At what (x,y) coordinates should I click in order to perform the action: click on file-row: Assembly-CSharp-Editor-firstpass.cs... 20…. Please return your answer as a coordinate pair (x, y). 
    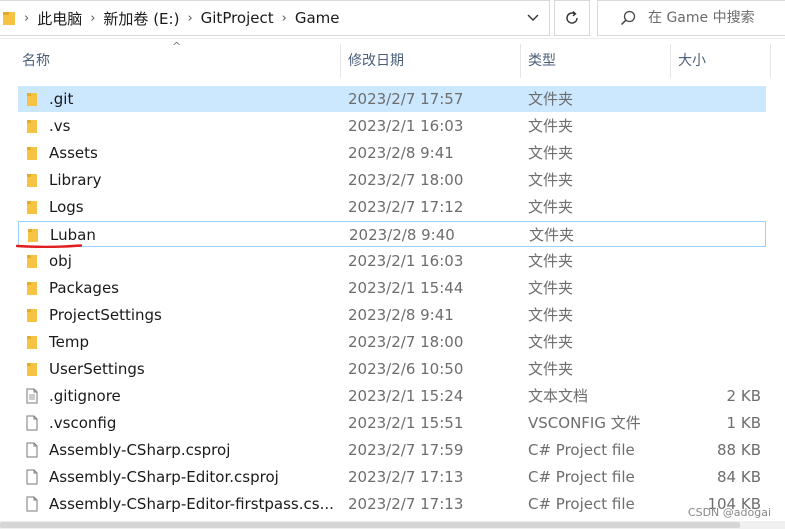
    Looking at the image, I should click on (392, 504).